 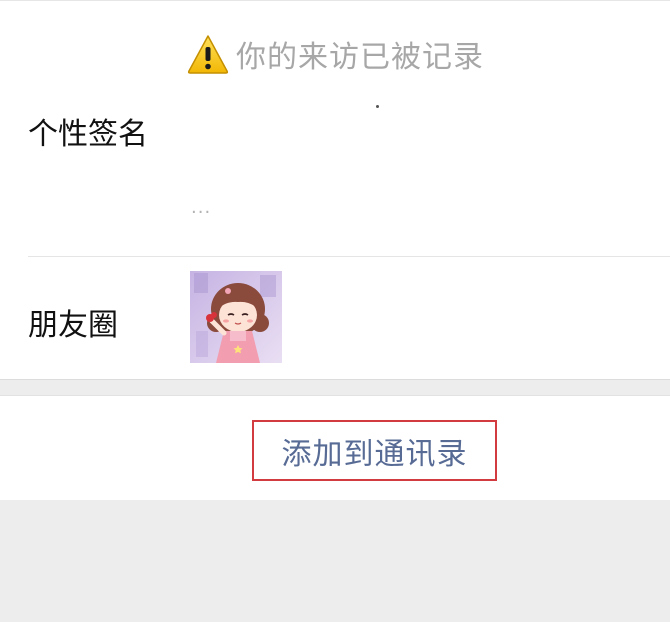 I want to click on add-to-contacts-button: 添加到通讯录, so click(x=374, y=450).